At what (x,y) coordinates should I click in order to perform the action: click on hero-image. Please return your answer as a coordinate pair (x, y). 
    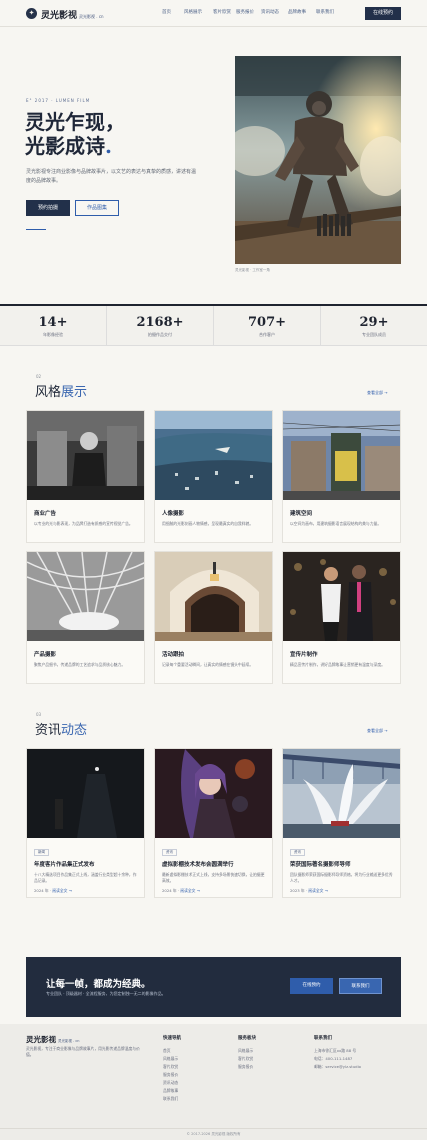
    Looking at the image, I should click on (318, 160).